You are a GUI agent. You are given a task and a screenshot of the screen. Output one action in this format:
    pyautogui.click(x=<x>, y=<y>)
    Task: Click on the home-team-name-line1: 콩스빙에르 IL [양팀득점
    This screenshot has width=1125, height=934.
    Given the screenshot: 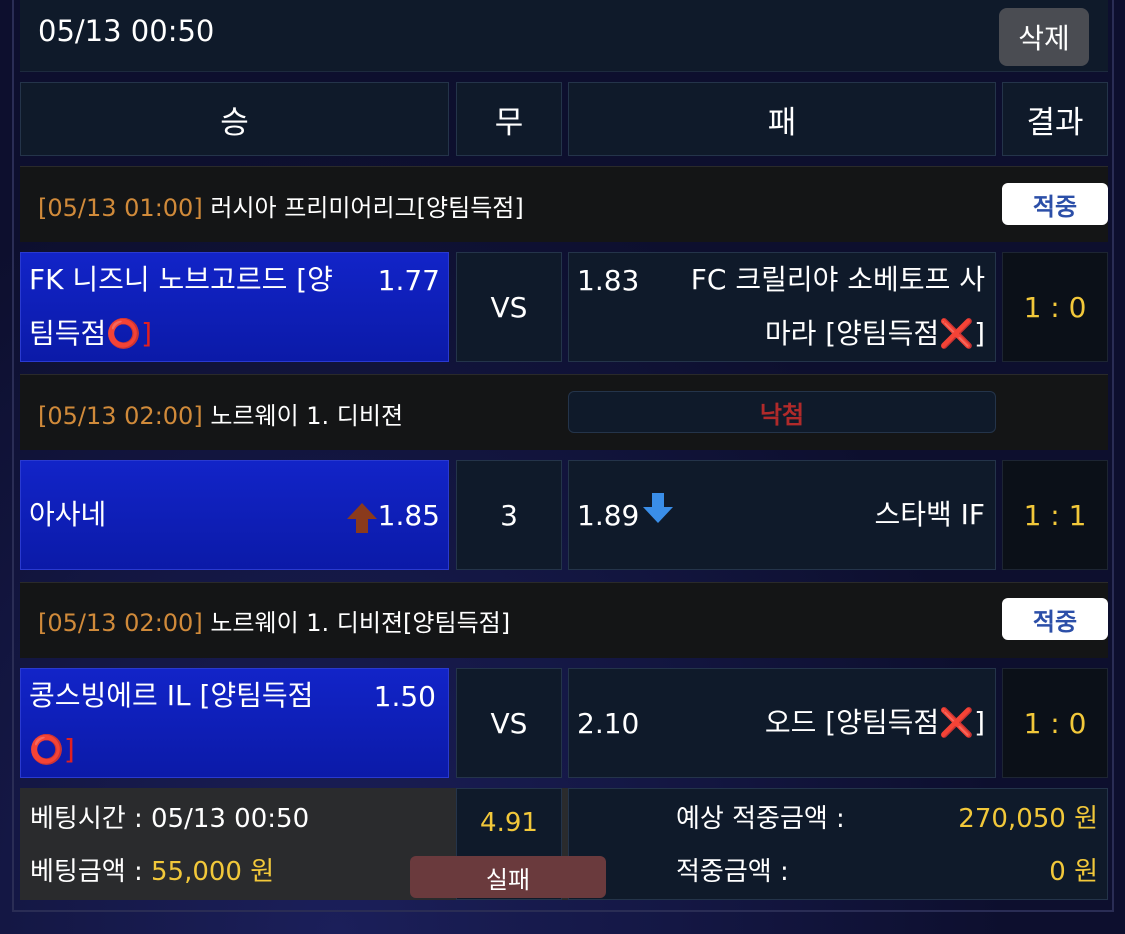 What is the action you would take?
    pyautogui.click(x=171, y=695)
    